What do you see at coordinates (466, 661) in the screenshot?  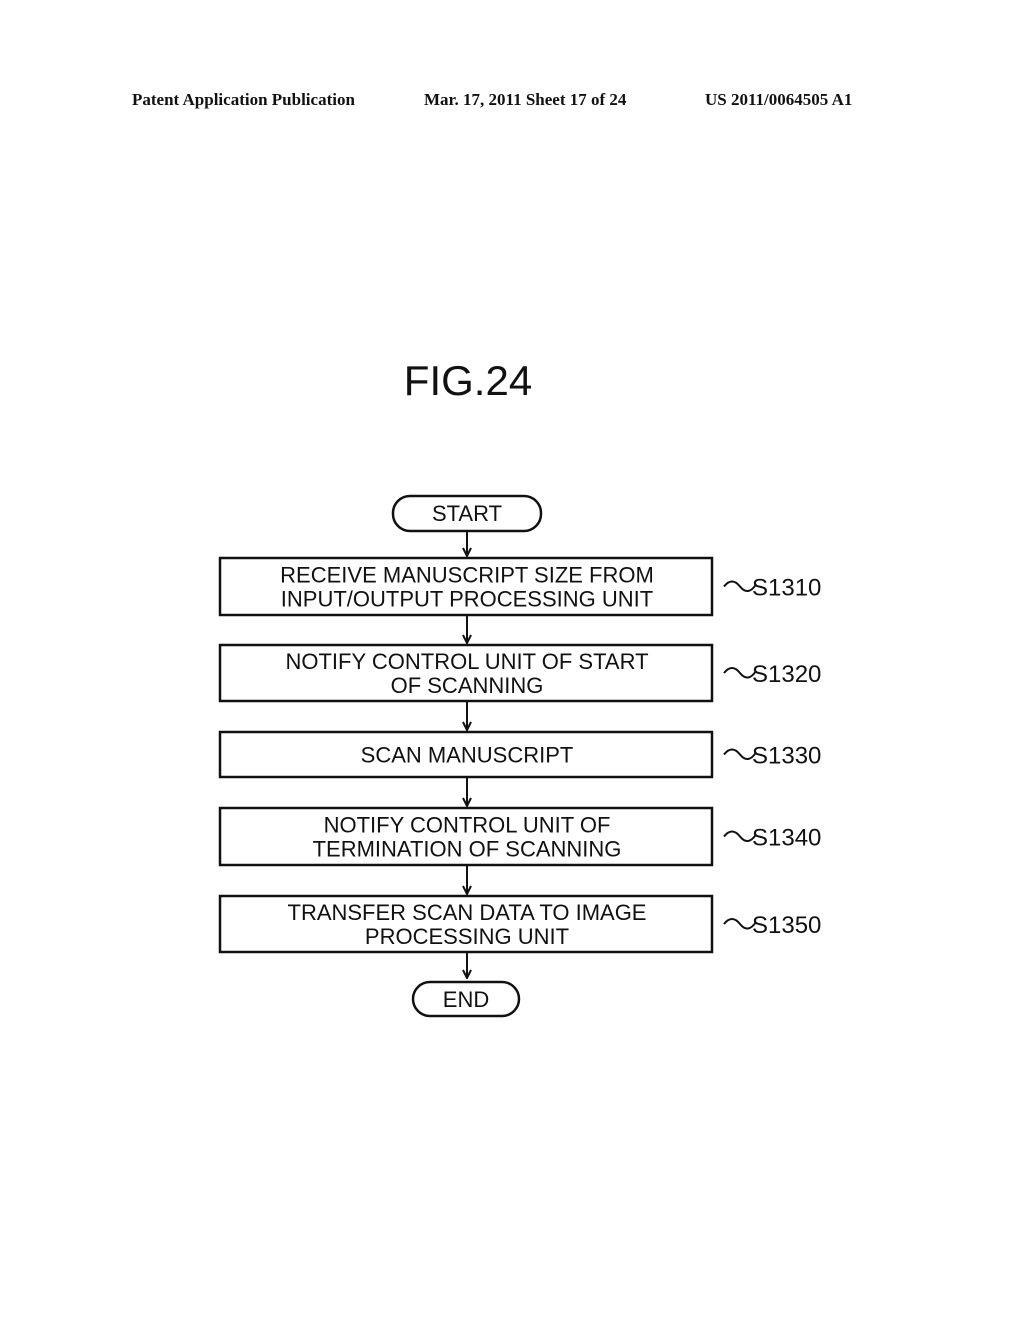 I see `step-text-line: NOTIFY CONTROL UNIT OF START` at bounding box center [466, 661].